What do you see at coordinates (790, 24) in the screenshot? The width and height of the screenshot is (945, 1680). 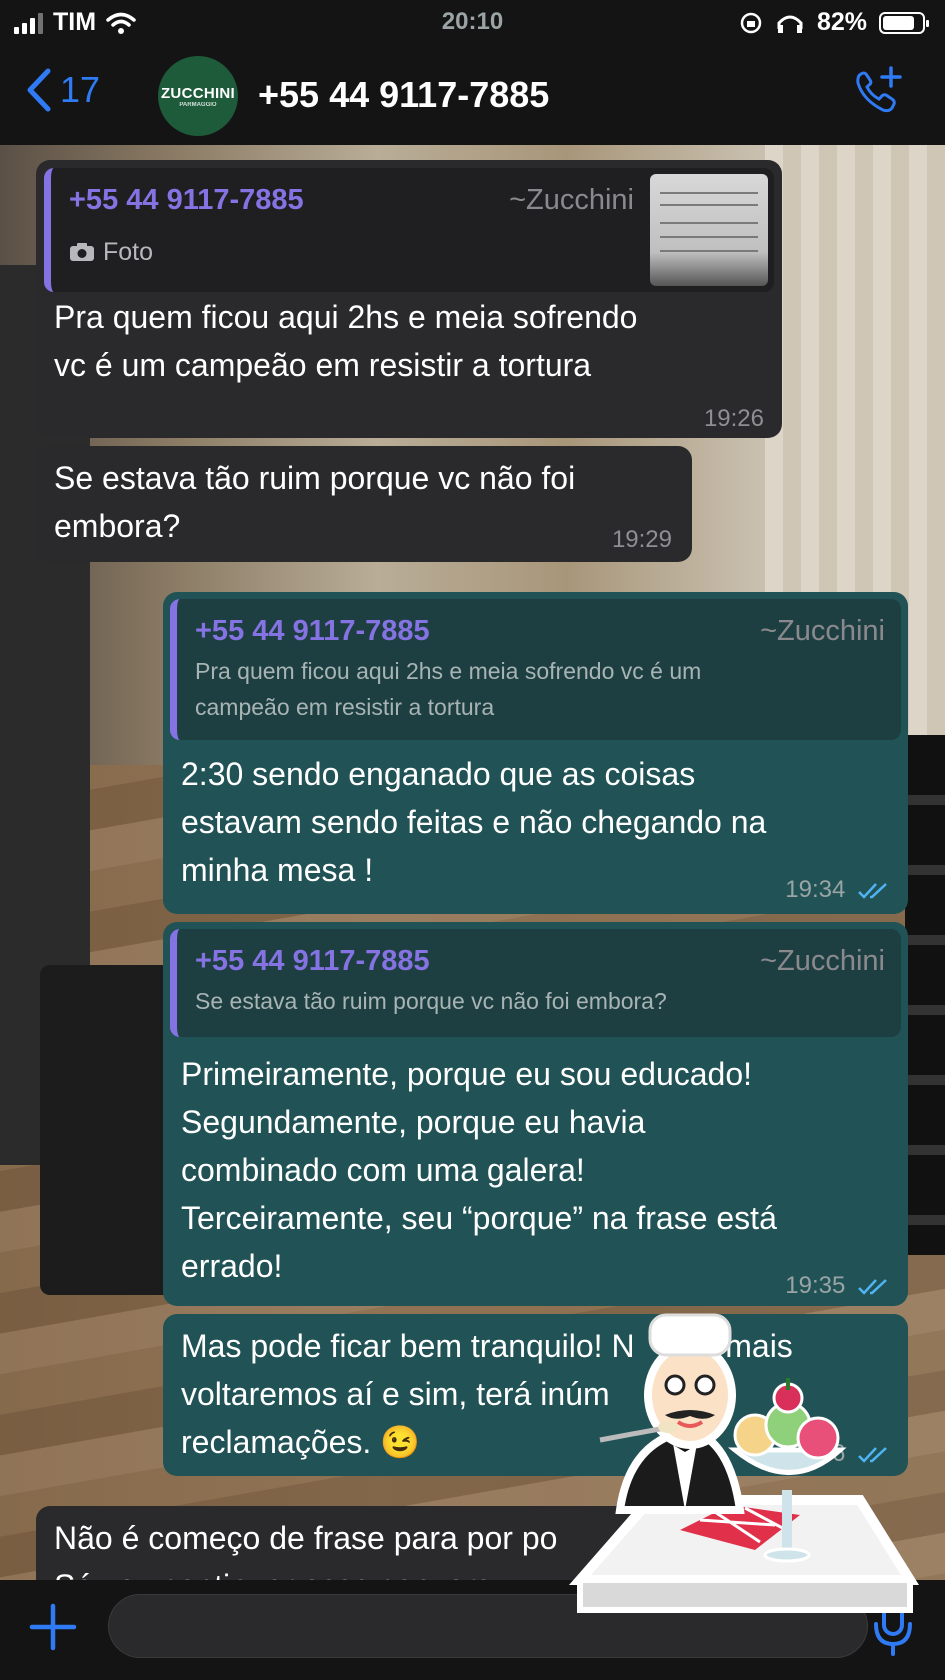 I see `headphones-icon` at bounding box center [790, 24].